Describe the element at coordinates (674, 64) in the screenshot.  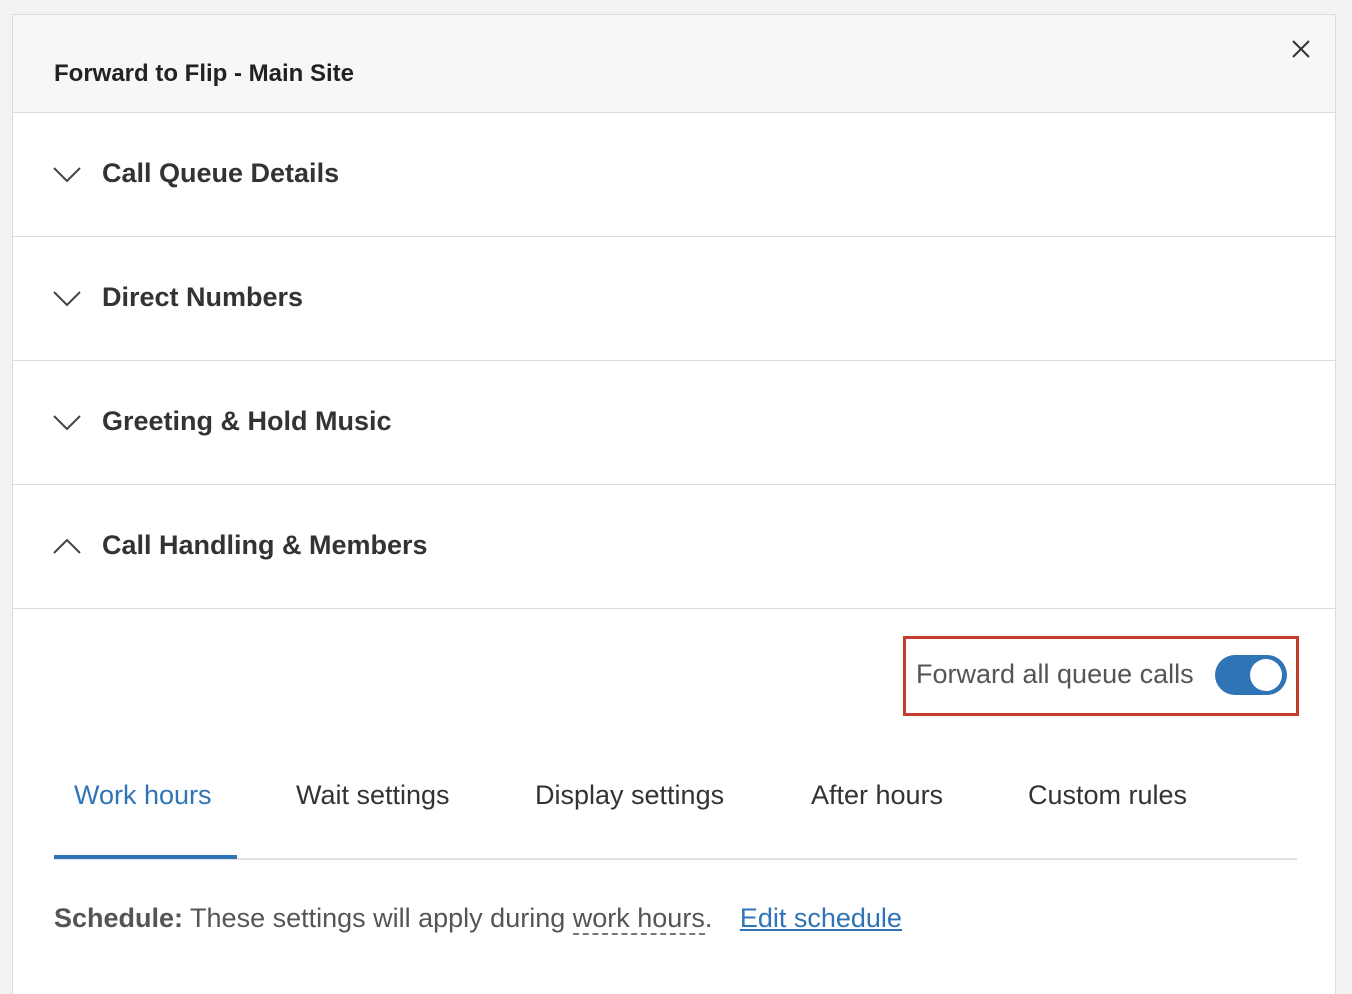
I see `panel-header: Forward to Flip - Main Site` at that location.